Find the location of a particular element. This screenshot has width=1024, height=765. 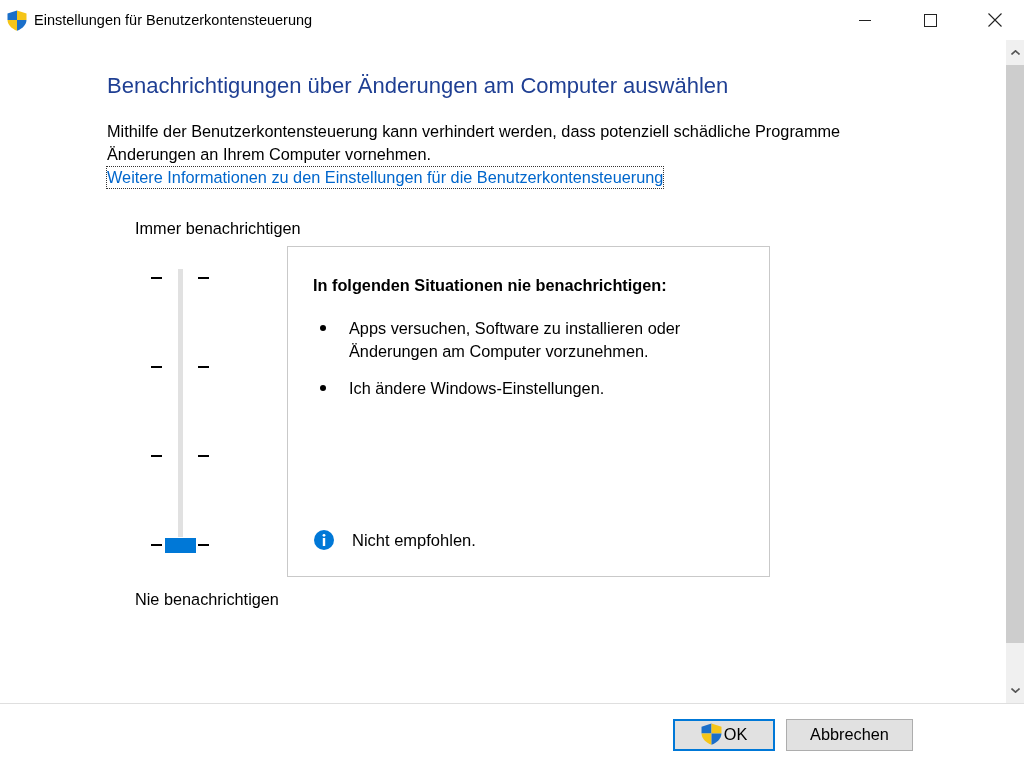

details-item: Apps versuchen, Software zu installieren oder Änderungen am Computer vorzunehmen. is located at coordinates (515, 340).